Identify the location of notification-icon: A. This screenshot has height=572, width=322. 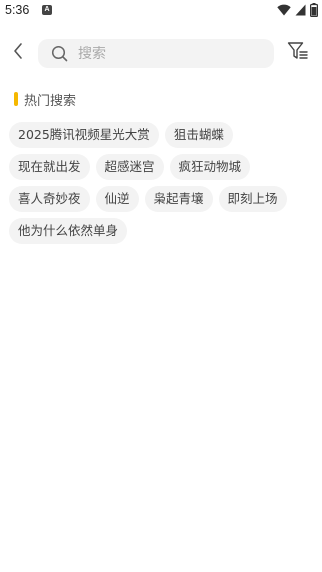
(47, 10).